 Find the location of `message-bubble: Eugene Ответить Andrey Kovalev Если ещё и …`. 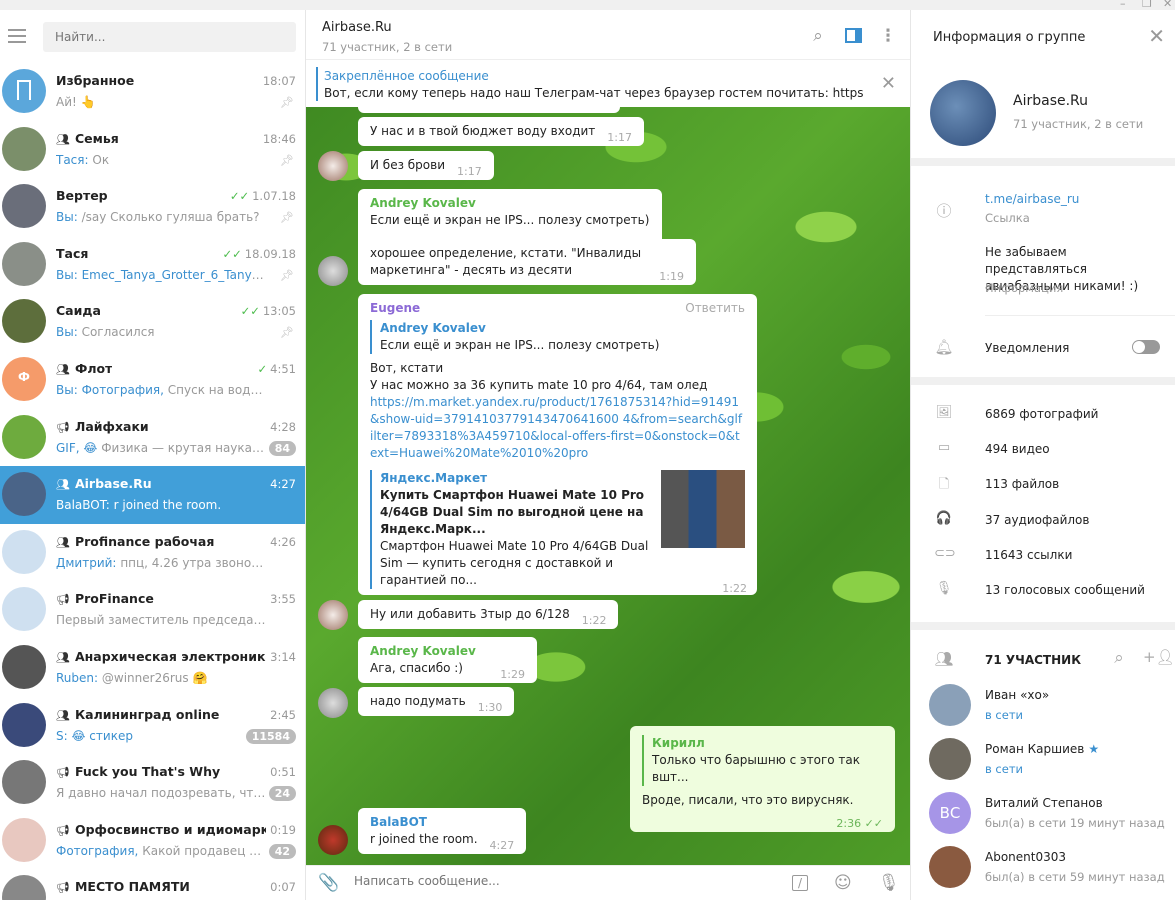

message-bubble: Eugene Ответить Andrey Kovalev Если ещё и … is located at coordinates (557, 444).